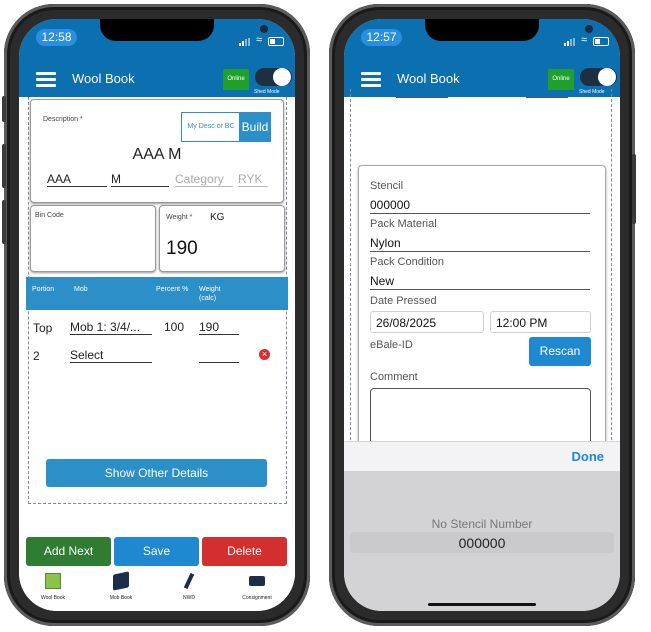 This screenshot has height=632, width=651. What do you see at coordinates (56, 37) in the screenshot?
I see `status-time: 12:58` at bounding box center [56, 37].